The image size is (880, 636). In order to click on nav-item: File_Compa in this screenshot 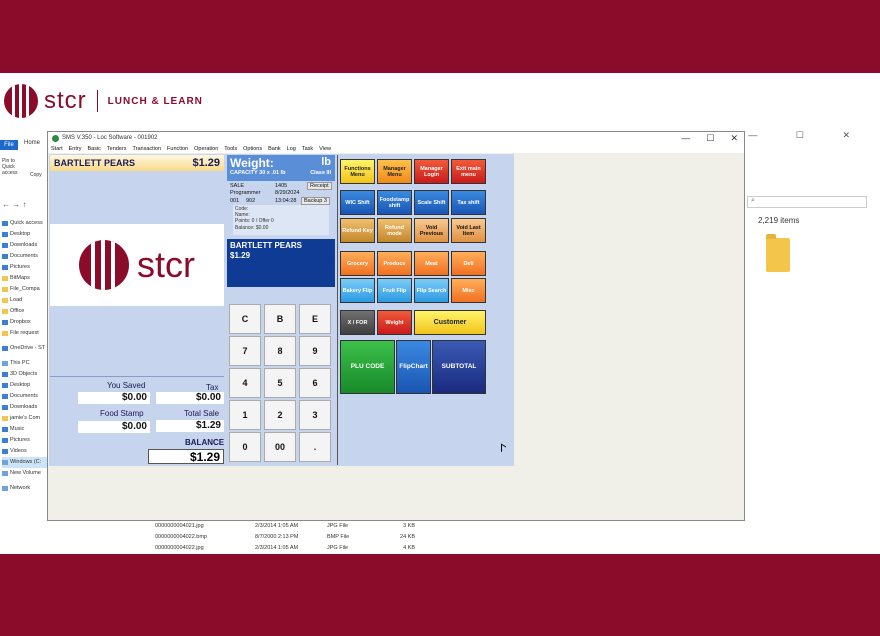, I will do `click(25, 289)`.